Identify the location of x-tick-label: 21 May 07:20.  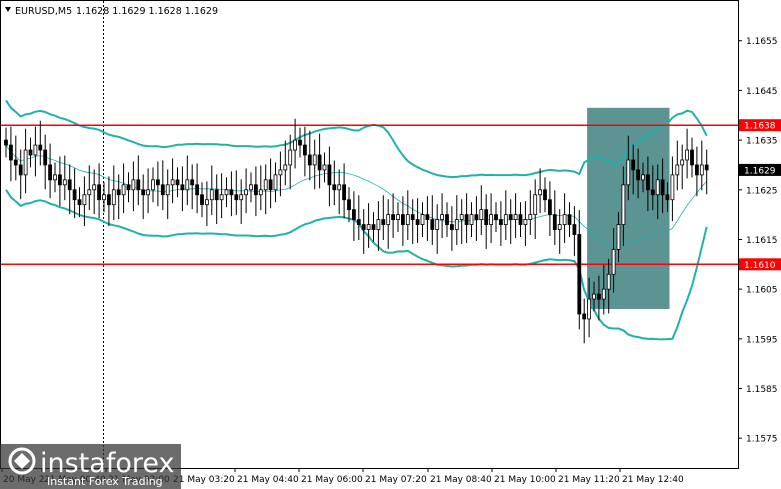
(396, 480).